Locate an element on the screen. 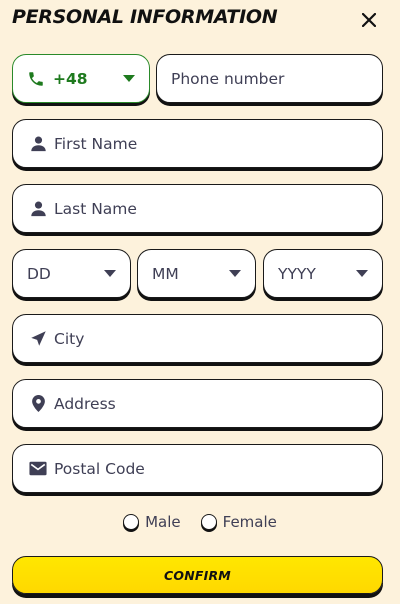 This screenshot has height=604, width=400. phone-number-field: Phone number is located at coordinates (269, 78).